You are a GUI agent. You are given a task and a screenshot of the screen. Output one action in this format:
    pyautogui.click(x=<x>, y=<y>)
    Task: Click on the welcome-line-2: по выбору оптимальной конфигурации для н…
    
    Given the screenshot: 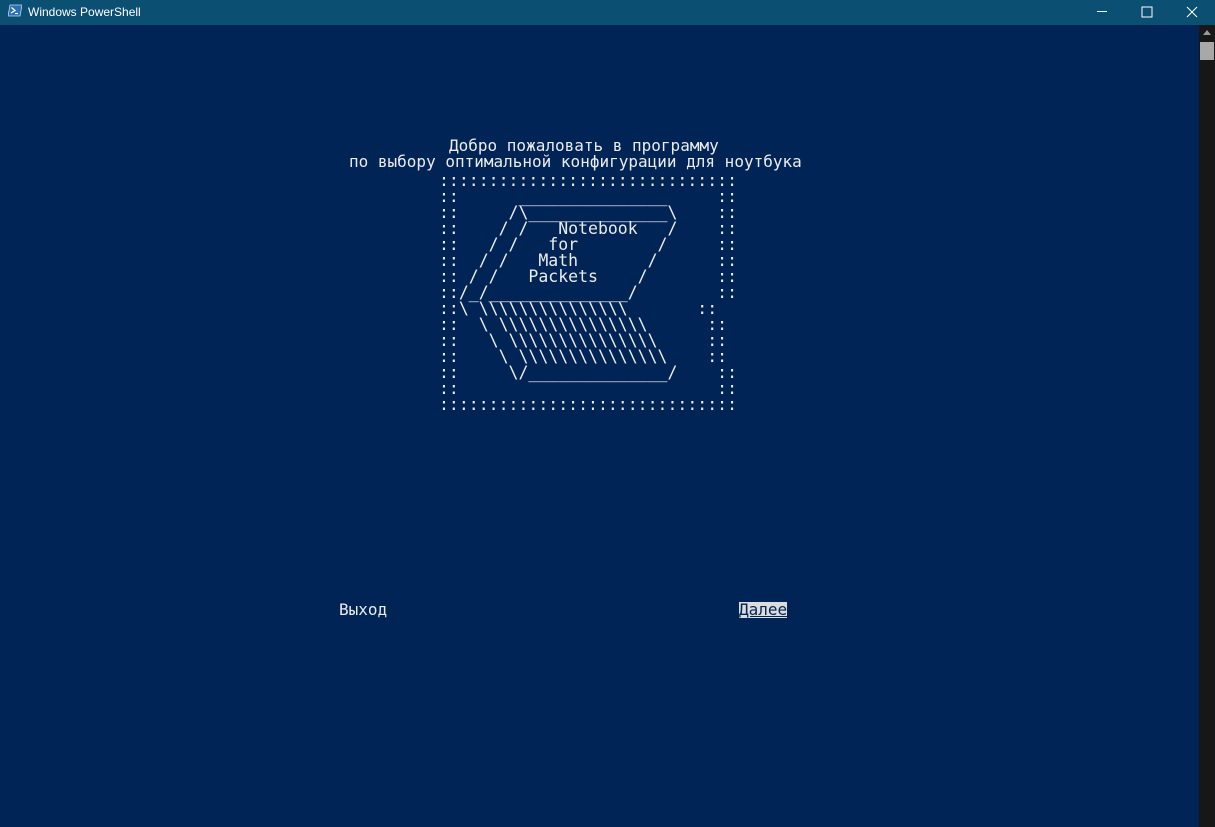 What is the action you would take?
    pyautogui.click(x=575, y=161)
    